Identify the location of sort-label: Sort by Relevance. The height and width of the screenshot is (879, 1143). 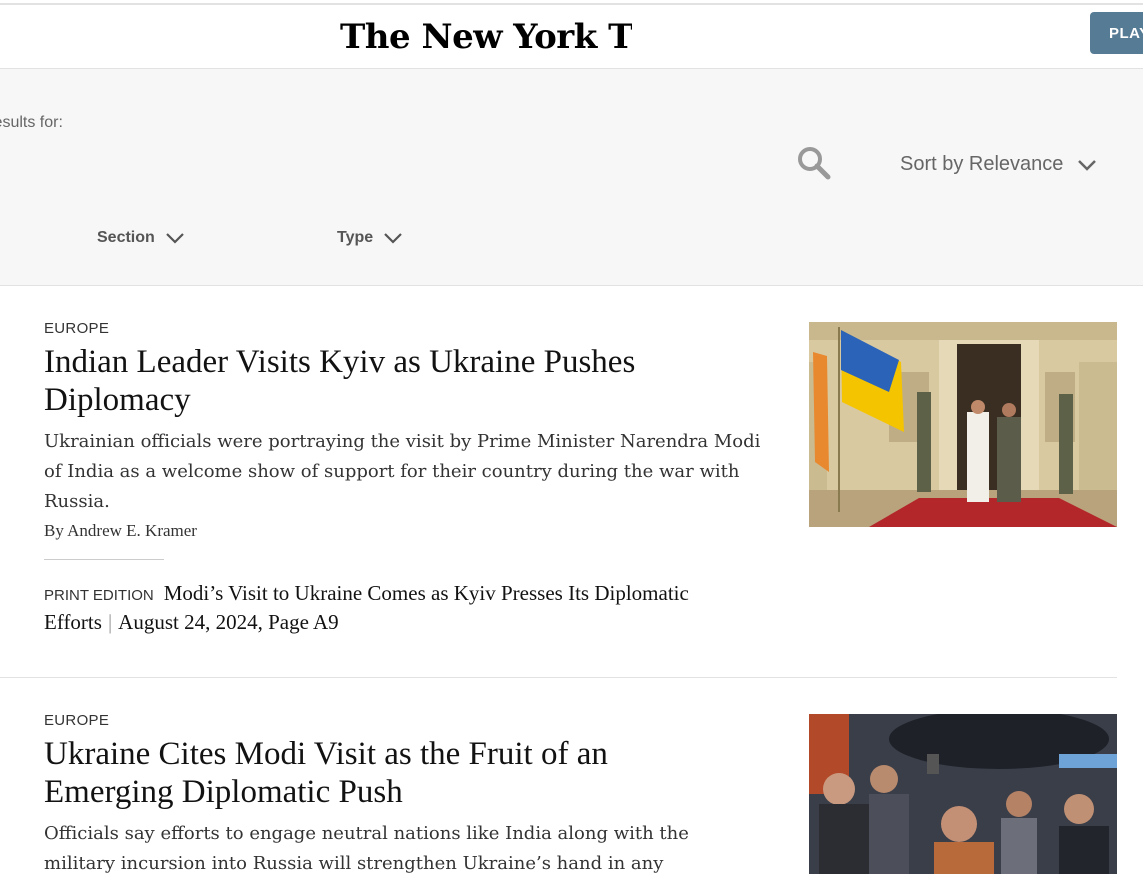
(982, 164).